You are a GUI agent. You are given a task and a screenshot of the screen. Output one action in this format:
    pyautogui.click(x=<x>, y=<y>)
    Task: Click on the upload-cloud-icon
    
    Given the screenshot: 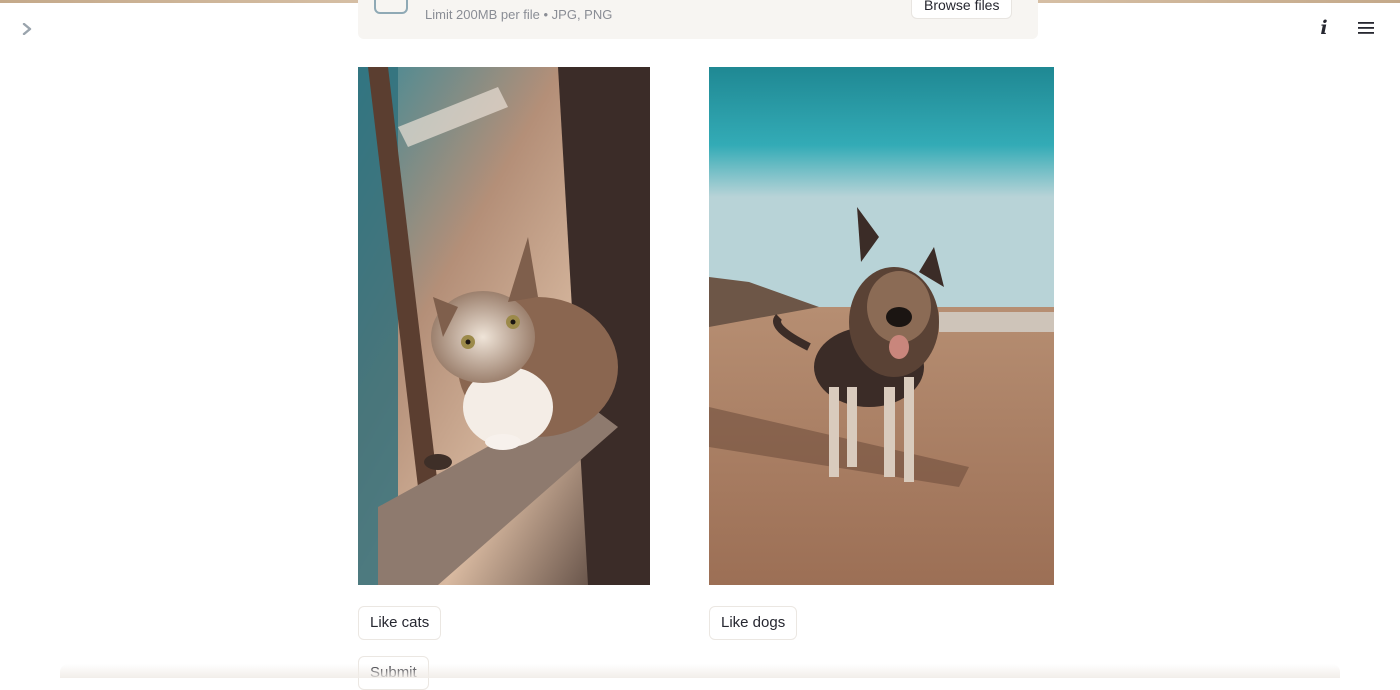 What is the action you would take?
    pyautogui.click(x=391, y=7)
    